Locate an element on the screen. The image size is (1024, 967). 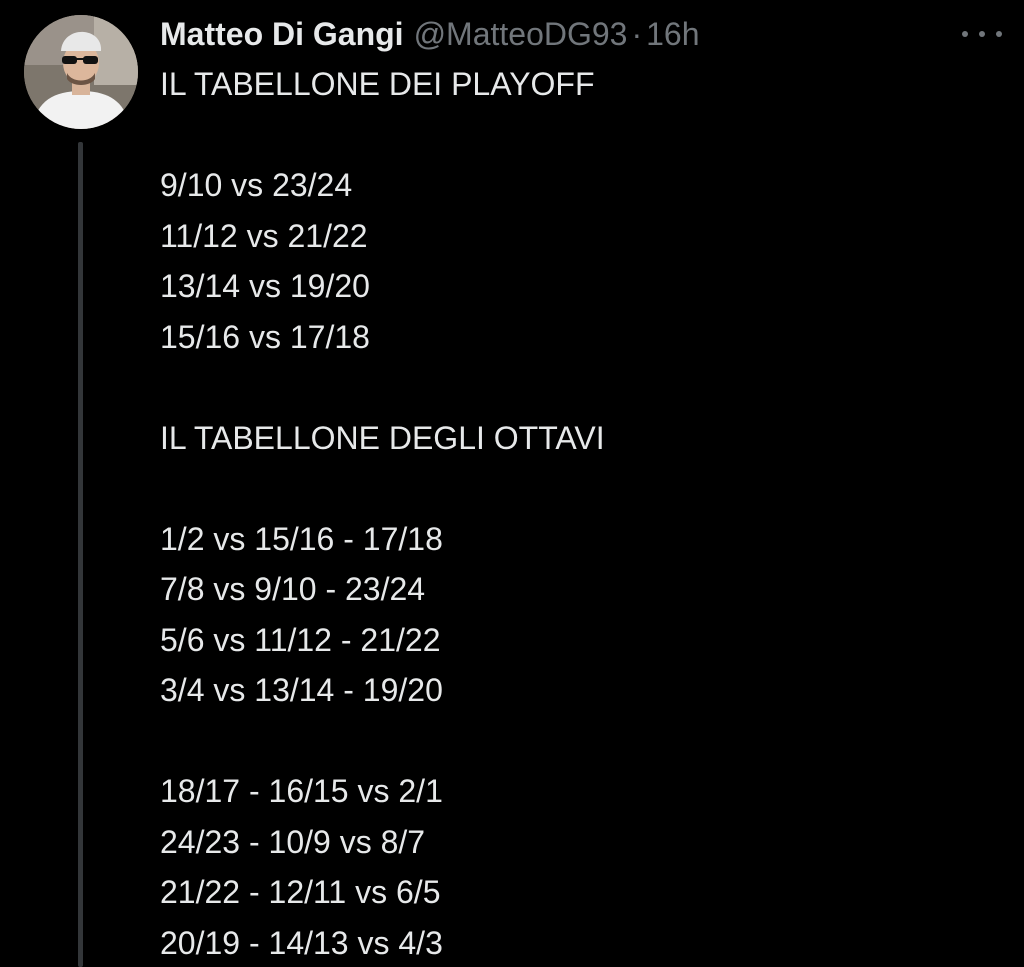
avatar-image is located at coordinates (81, 72).